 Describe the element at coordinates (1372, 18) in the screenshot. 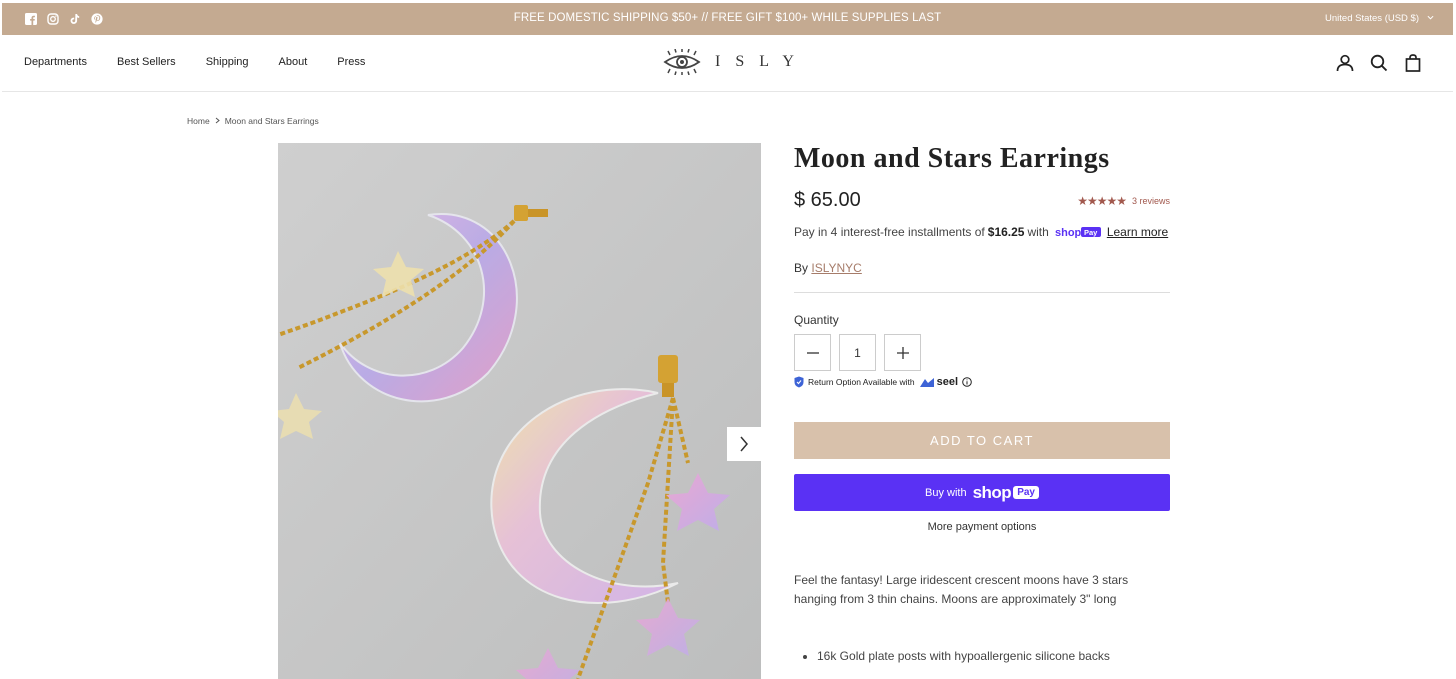

I see `region-selector: United States (USD $)` at that location.